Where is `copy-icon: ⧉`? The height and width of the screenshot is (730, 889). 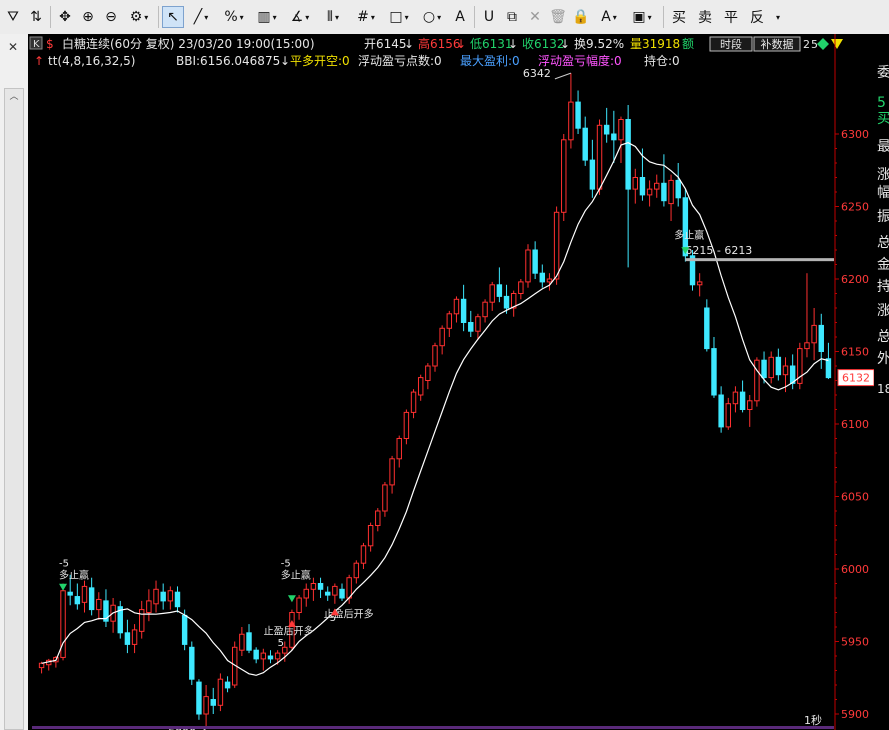 copy-icon: ⧉ is located at coordinates (512, 17).